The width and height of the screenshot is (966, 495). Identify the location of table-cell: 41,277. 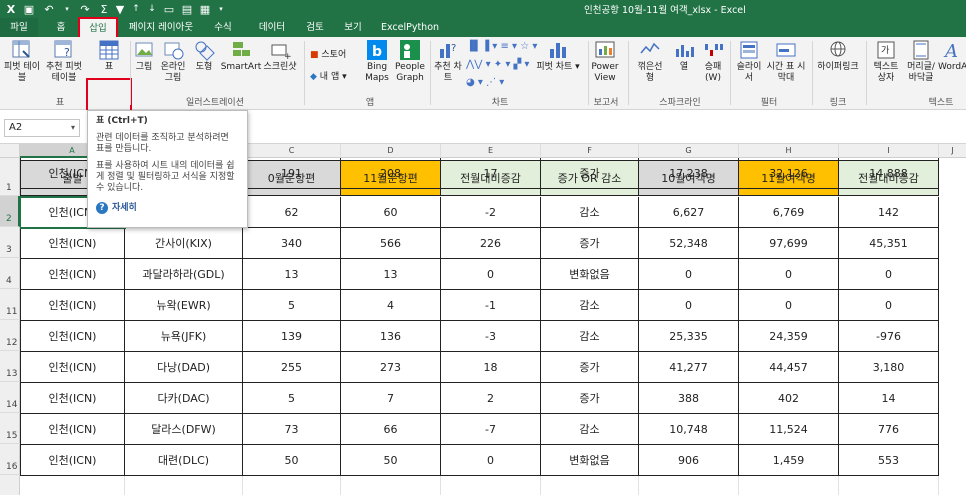
(689, 367).